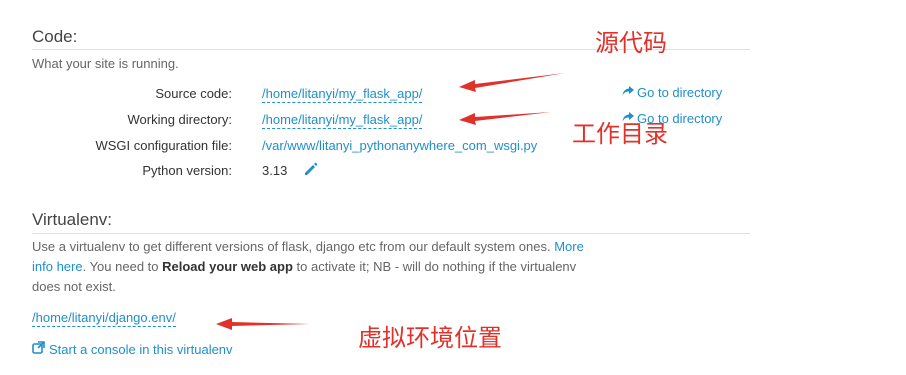 The image size is (906, 375). What do you see at coordinates (141, 349) in the screenshot?
I see `start-console-label: Start a console in this virtualenv` at bounding box center [141, 349].